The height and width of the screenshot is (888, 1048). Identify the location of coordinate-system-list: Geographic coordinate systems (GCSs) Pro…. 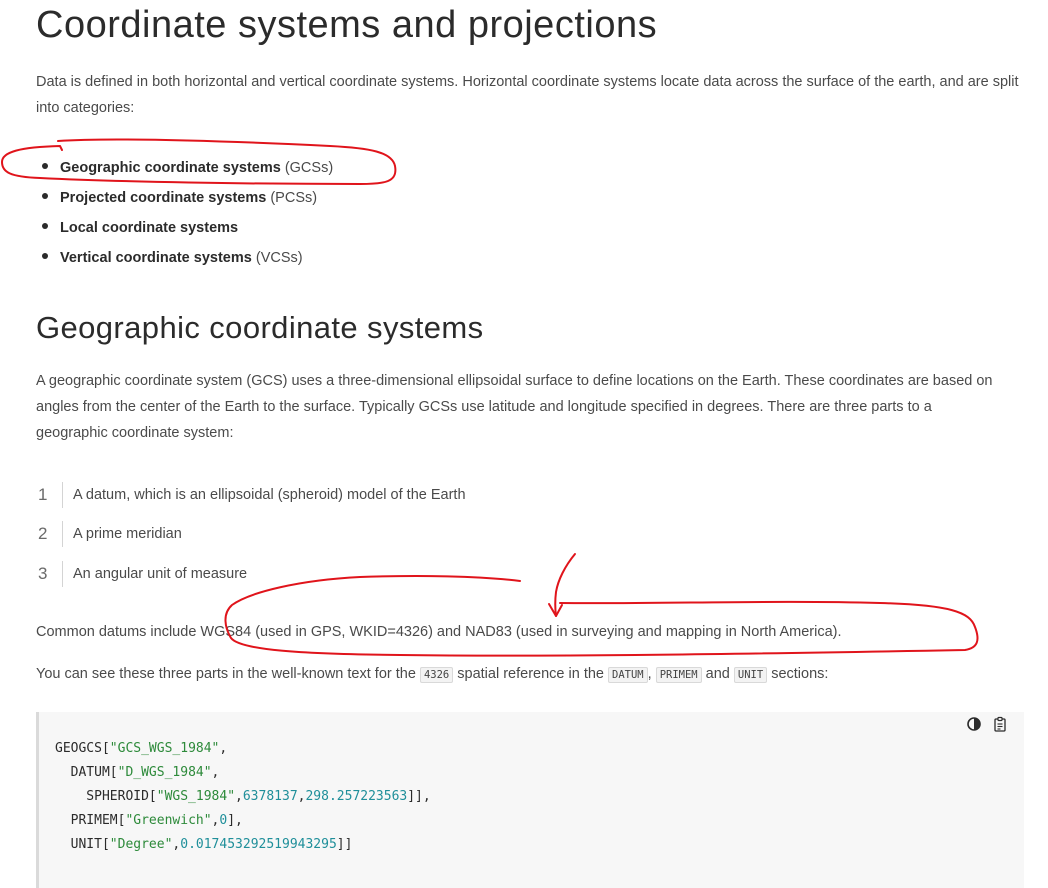
(187, 213).